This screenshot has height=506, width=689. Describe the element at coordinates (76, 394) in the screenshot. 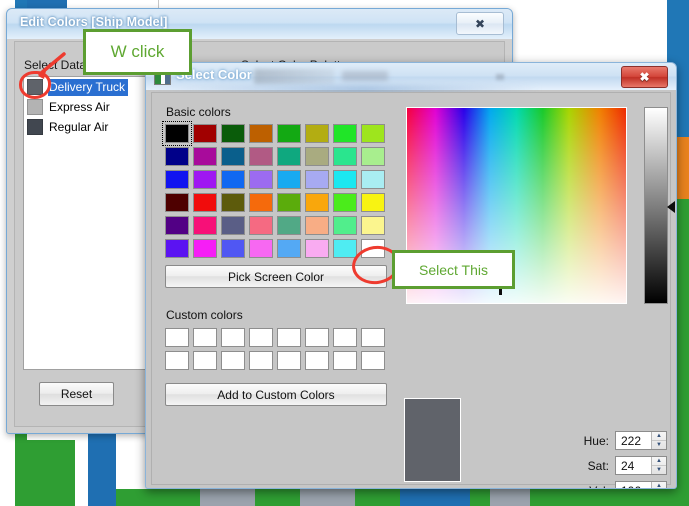

I see `reset-button: Reset` at that location.